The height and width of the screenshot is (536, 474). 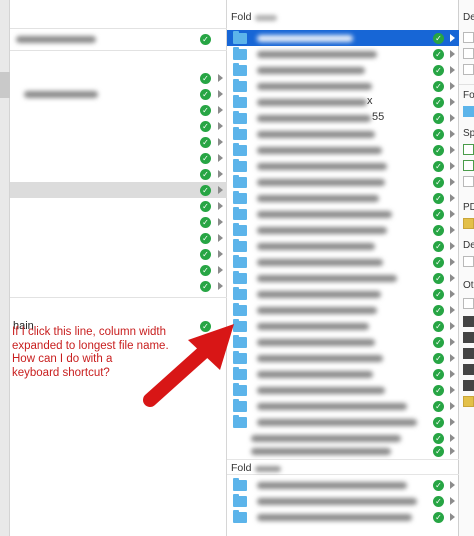 What do you see at coordinates (378, 117) in the screenshot?
I see `folder-name-fragment: 55` at bounding box center [378, 117].